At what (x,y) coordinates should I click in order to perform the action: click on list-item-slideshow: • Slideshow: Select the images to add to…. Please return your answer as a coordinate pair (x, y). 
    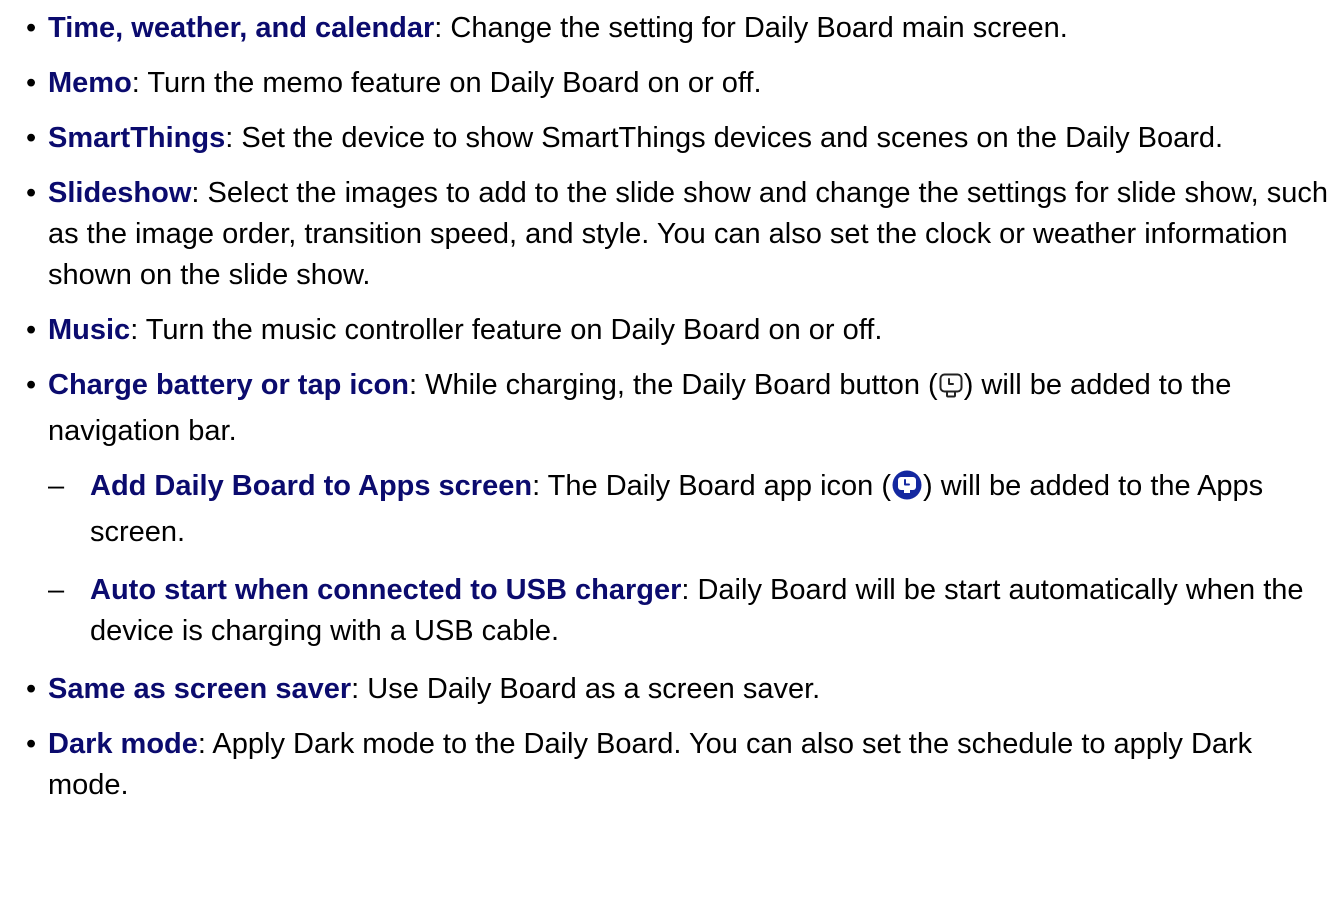
    Looking at the image, I should click on (671, 234).